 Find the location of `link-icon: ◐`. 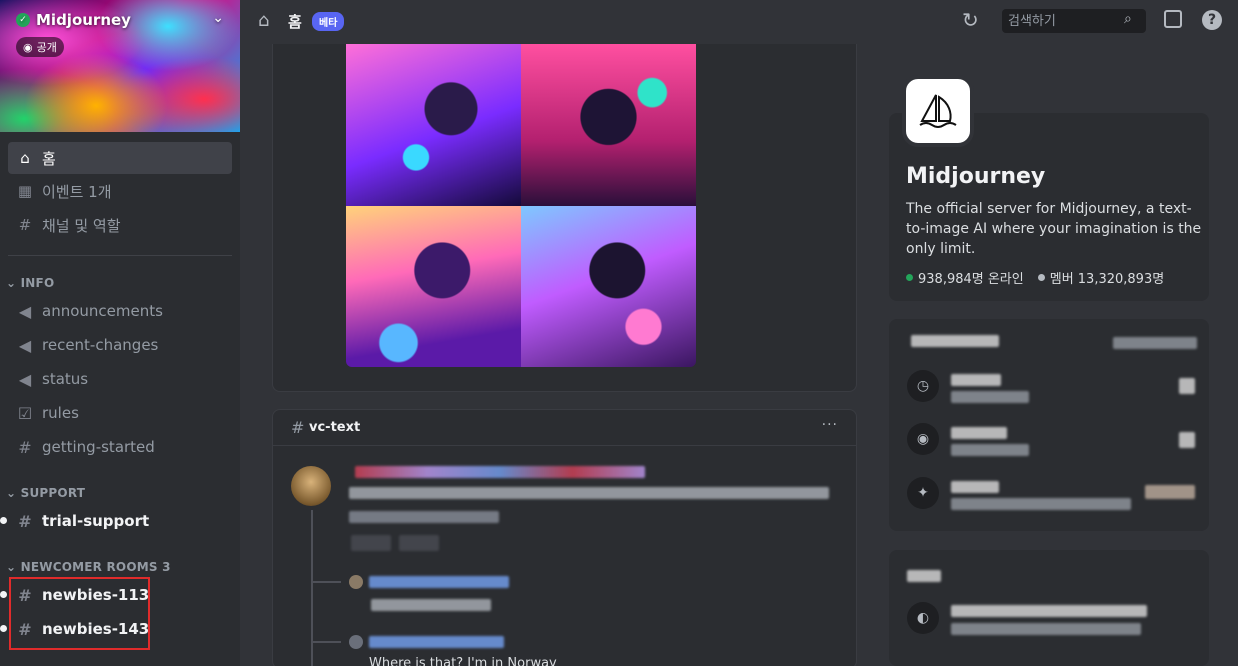

link-icon: ◐ is located at coordinates (923, 618).